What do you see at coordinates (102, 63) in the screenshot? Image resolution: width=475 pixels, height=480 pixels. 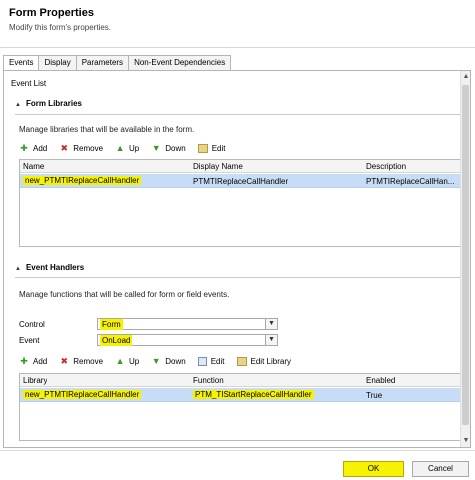 I see `tab-parameters: Parameters` at bounding box center [102, 63].